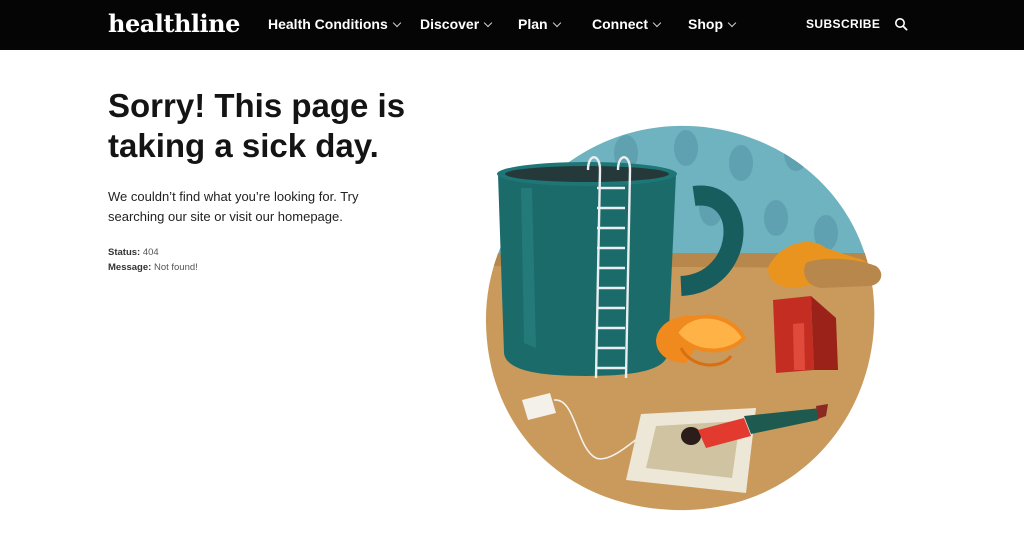 This screenshot has width=1024, height=552. What do you see at coordinates (328, 24) in the screenshot?
I see `nav-label: Health Conditions` at bounding box center [328, 24].